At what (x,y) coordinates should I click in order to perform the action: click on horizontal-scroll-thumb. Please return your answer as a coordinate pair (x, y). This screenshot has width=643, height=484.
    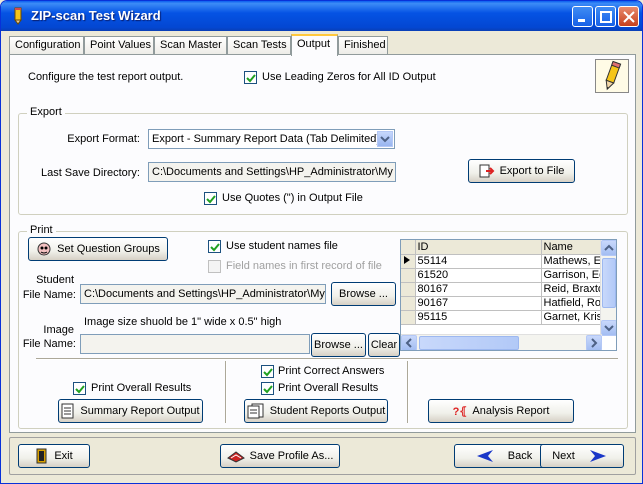
    Looking at the image, I should click on (469, 343).